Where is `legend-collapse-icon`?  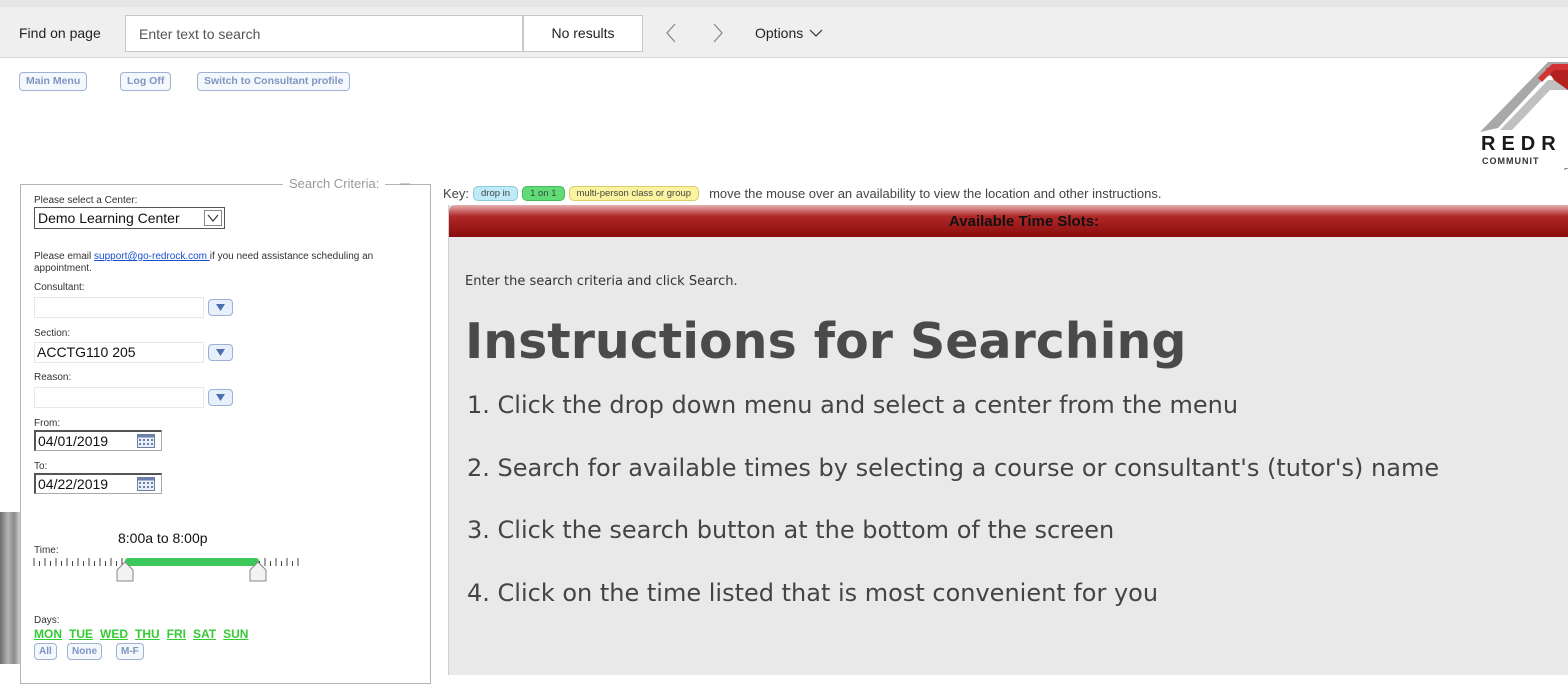
legend-collapse-icon is located at coordinates (405, 184).